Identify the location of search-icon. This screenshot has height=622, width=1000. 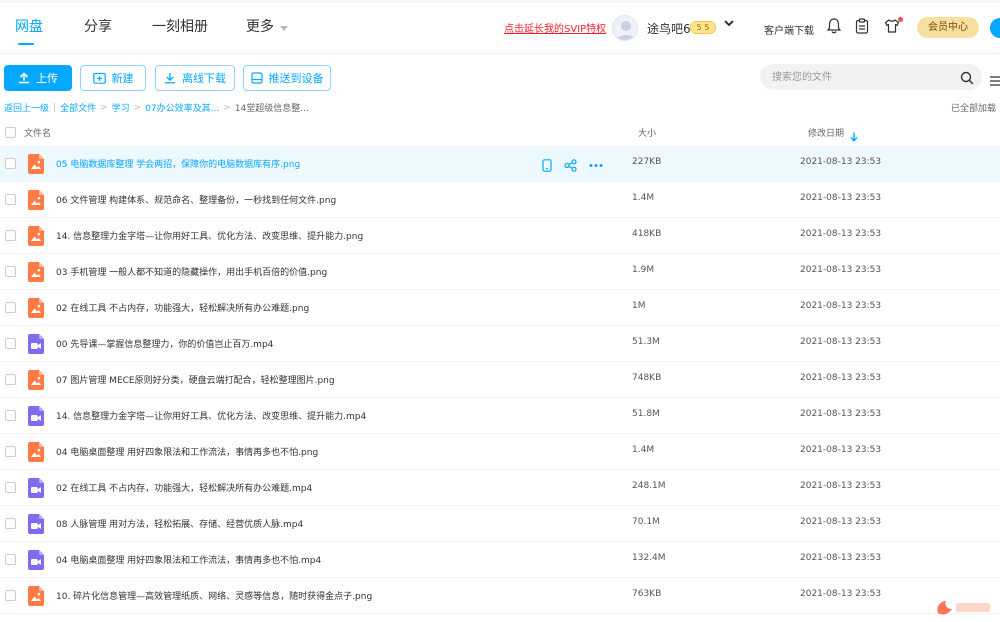
(967, 79).